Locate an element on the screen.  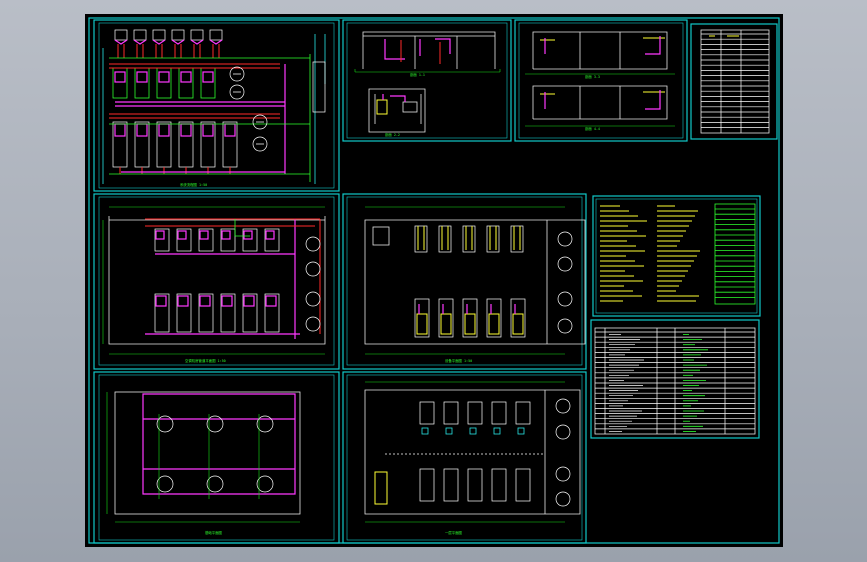
svg-text: 剖面 2-2 is located at coordinates (392, 134).